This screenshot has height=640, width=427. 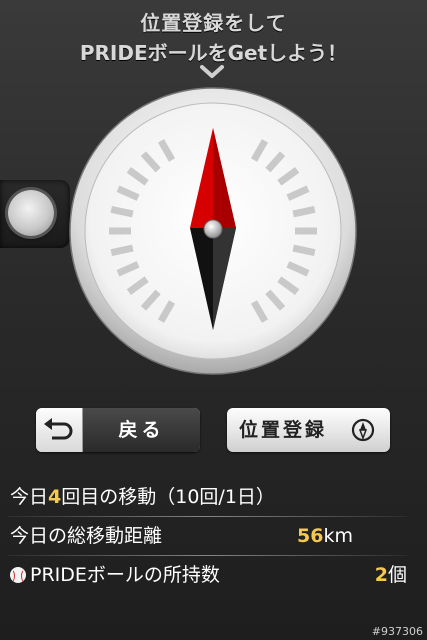 I want to click on balls-unit: 個, so click(x=397, y=575).